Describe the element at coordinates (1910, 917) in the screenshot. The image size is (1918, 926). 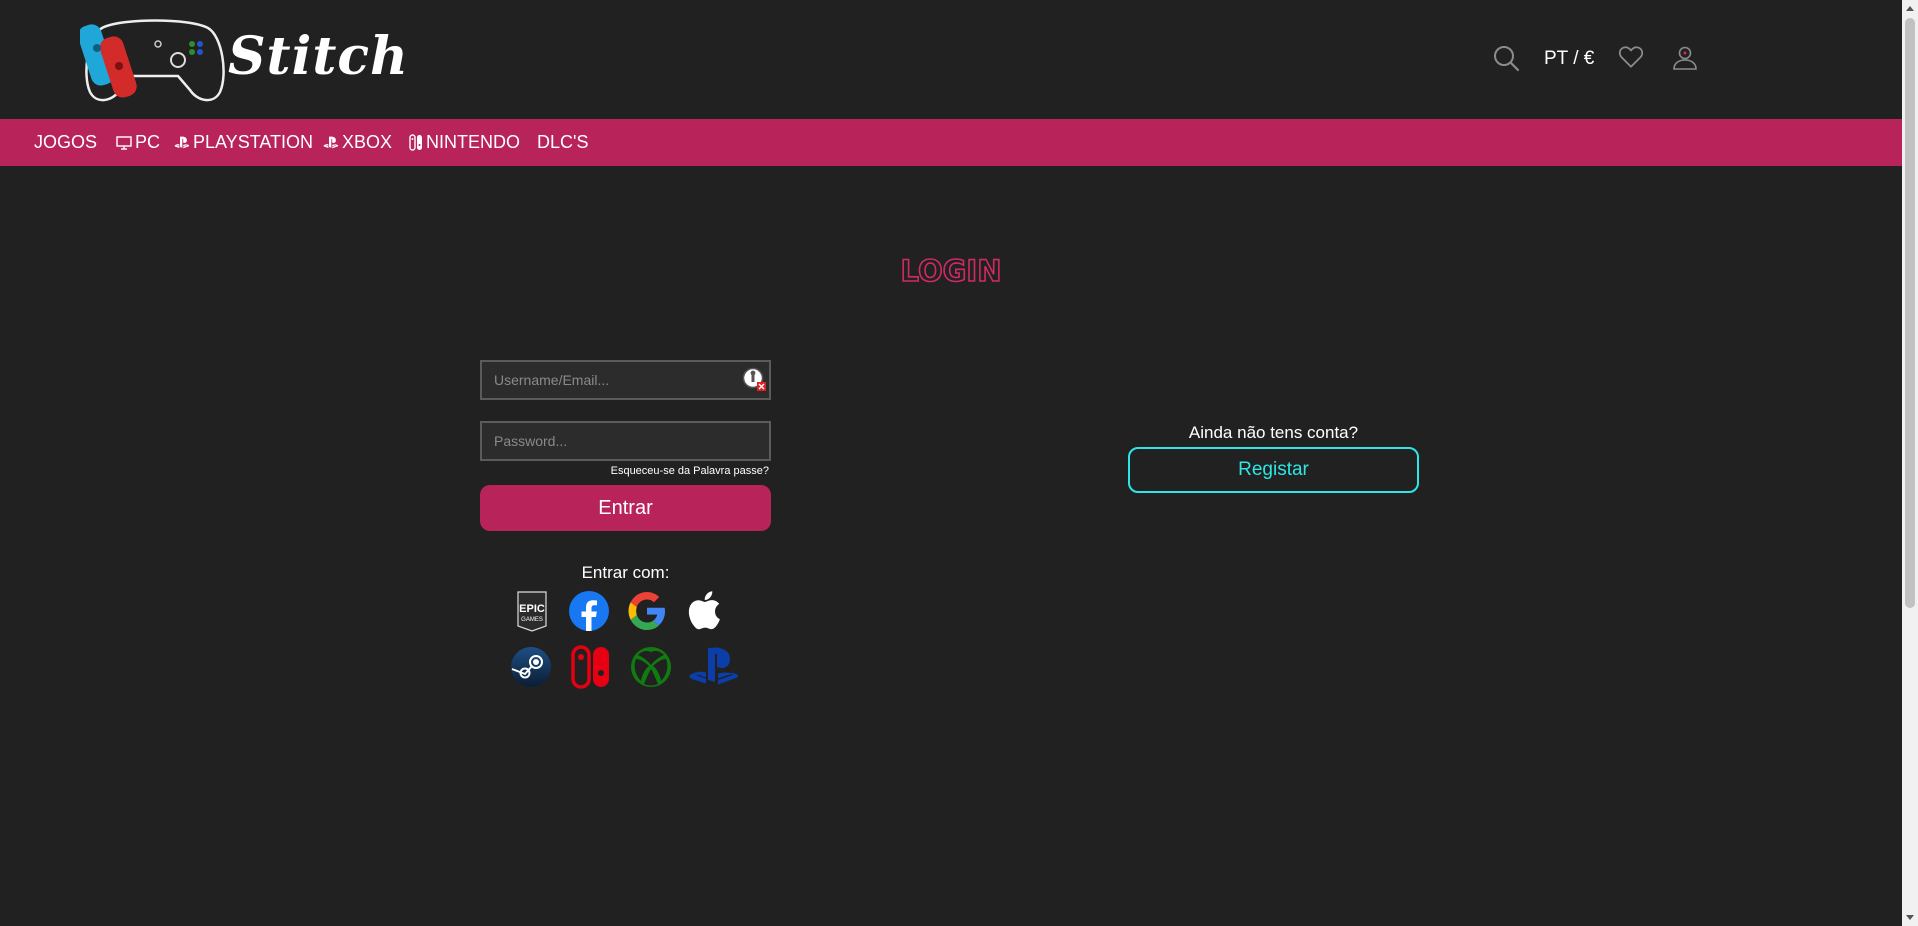
I see `scroll-down-arrow-icon` at that location.